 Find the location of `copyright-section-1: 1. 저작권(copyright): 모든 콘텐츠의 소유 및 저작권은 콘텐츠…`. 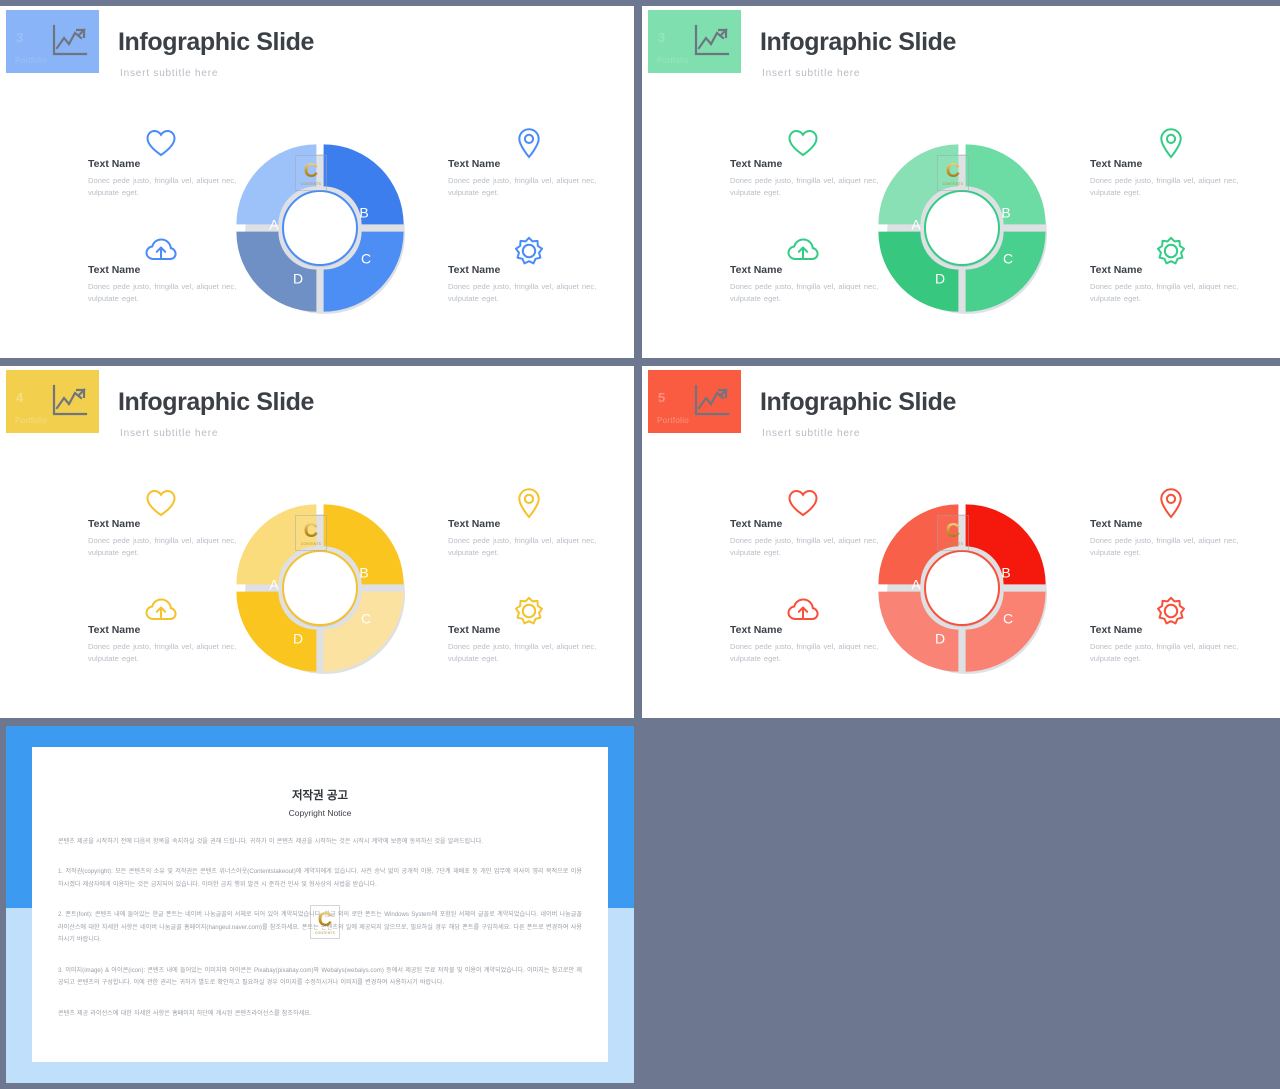

copyright-section-1: 1. 저작권(copyright): 모든 콘텐츠의 소유 및 저작권은 콘텐츠… is located at coordinates (320, 878).